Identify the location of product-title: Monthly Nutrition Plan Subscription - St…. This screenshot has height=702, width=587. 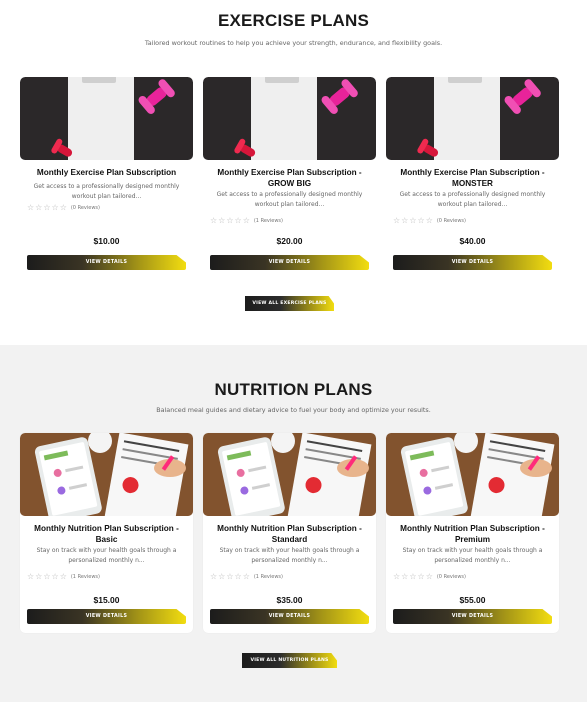
(289, 534).